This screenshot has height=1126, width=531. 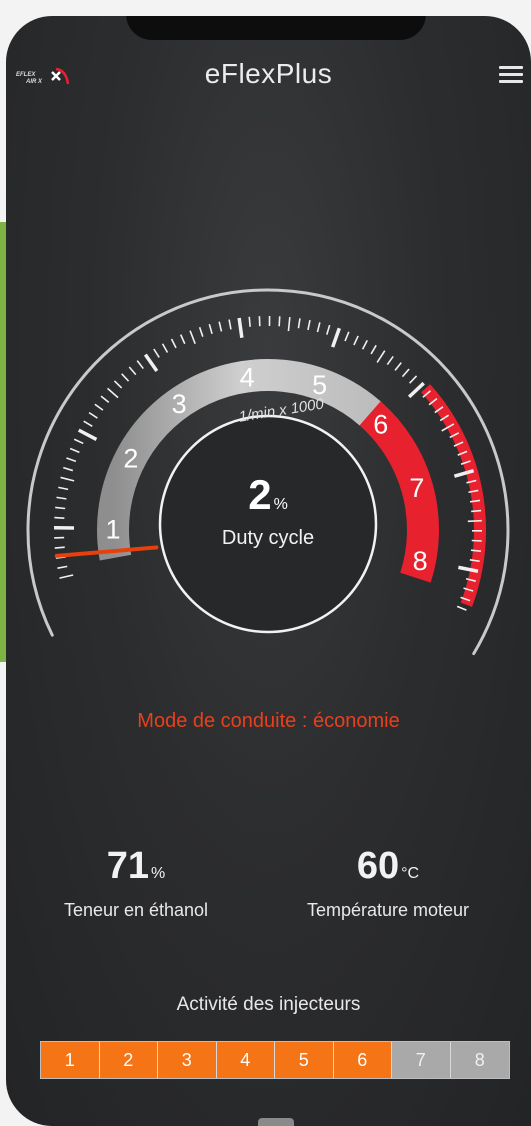 What do you see at coordinates (362, 1060) in the screenshot?
I see `injector-6: 6` at bounding box center [362, 1060].